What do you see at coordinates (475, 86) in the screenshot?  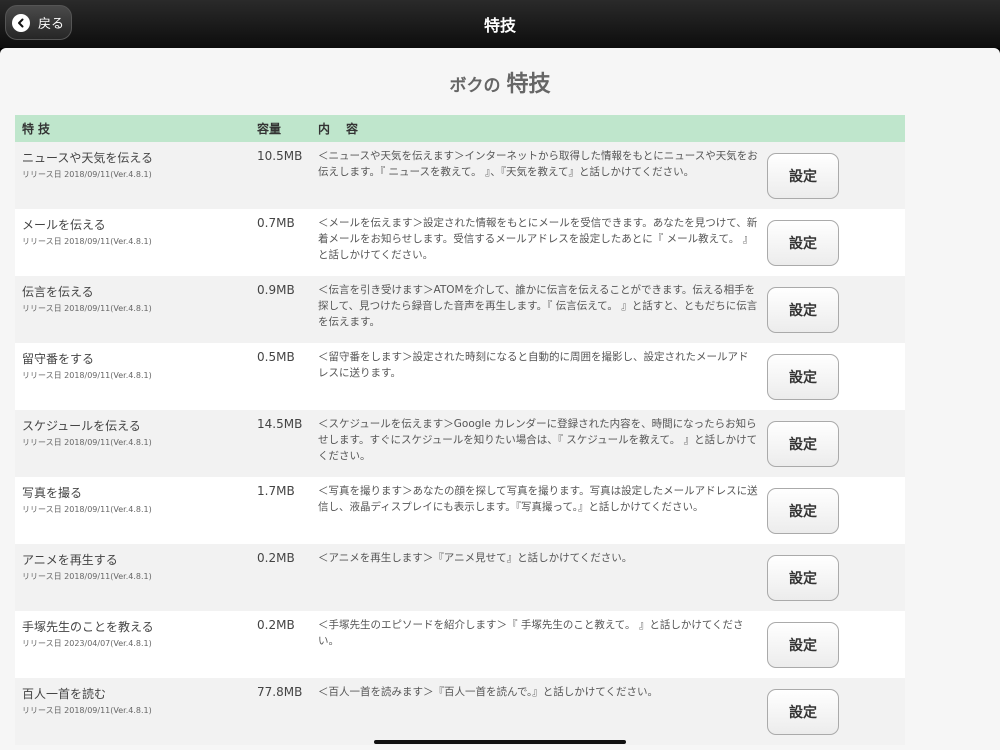 I see `page-title-prefix: ボクの` at bounding box center [475, 86].